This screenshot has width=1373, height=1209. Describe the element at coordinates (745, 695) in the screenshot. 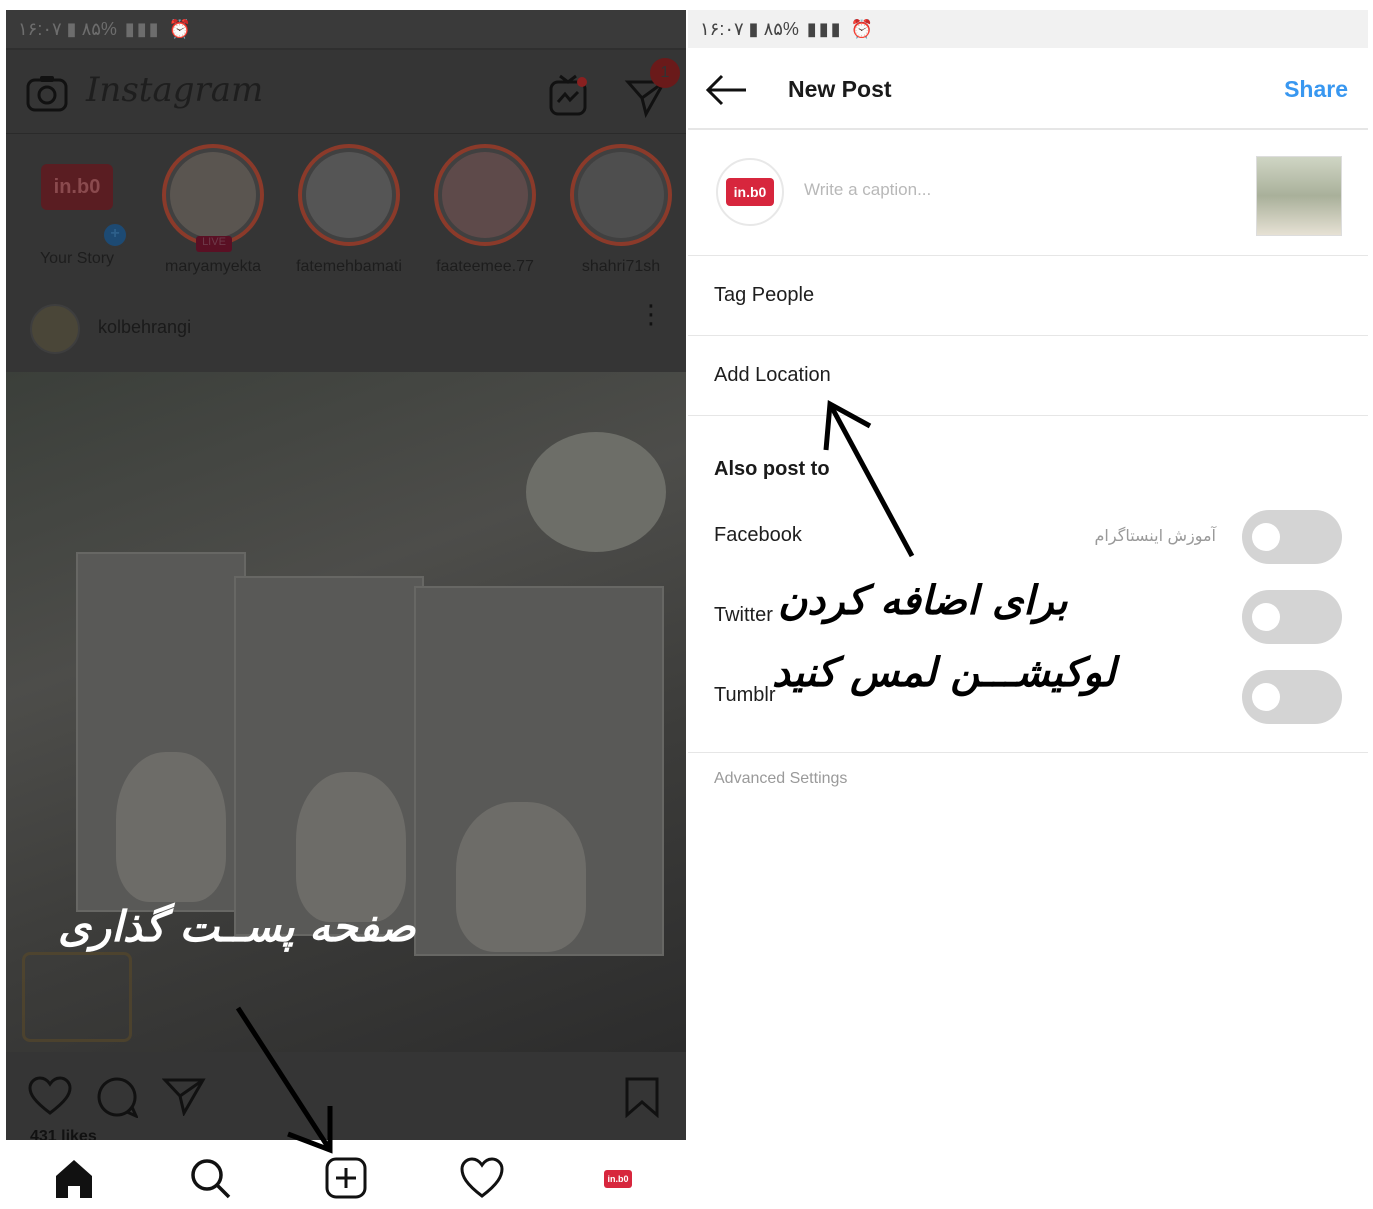

I see `tumblr-label: Tumblr` at that location.